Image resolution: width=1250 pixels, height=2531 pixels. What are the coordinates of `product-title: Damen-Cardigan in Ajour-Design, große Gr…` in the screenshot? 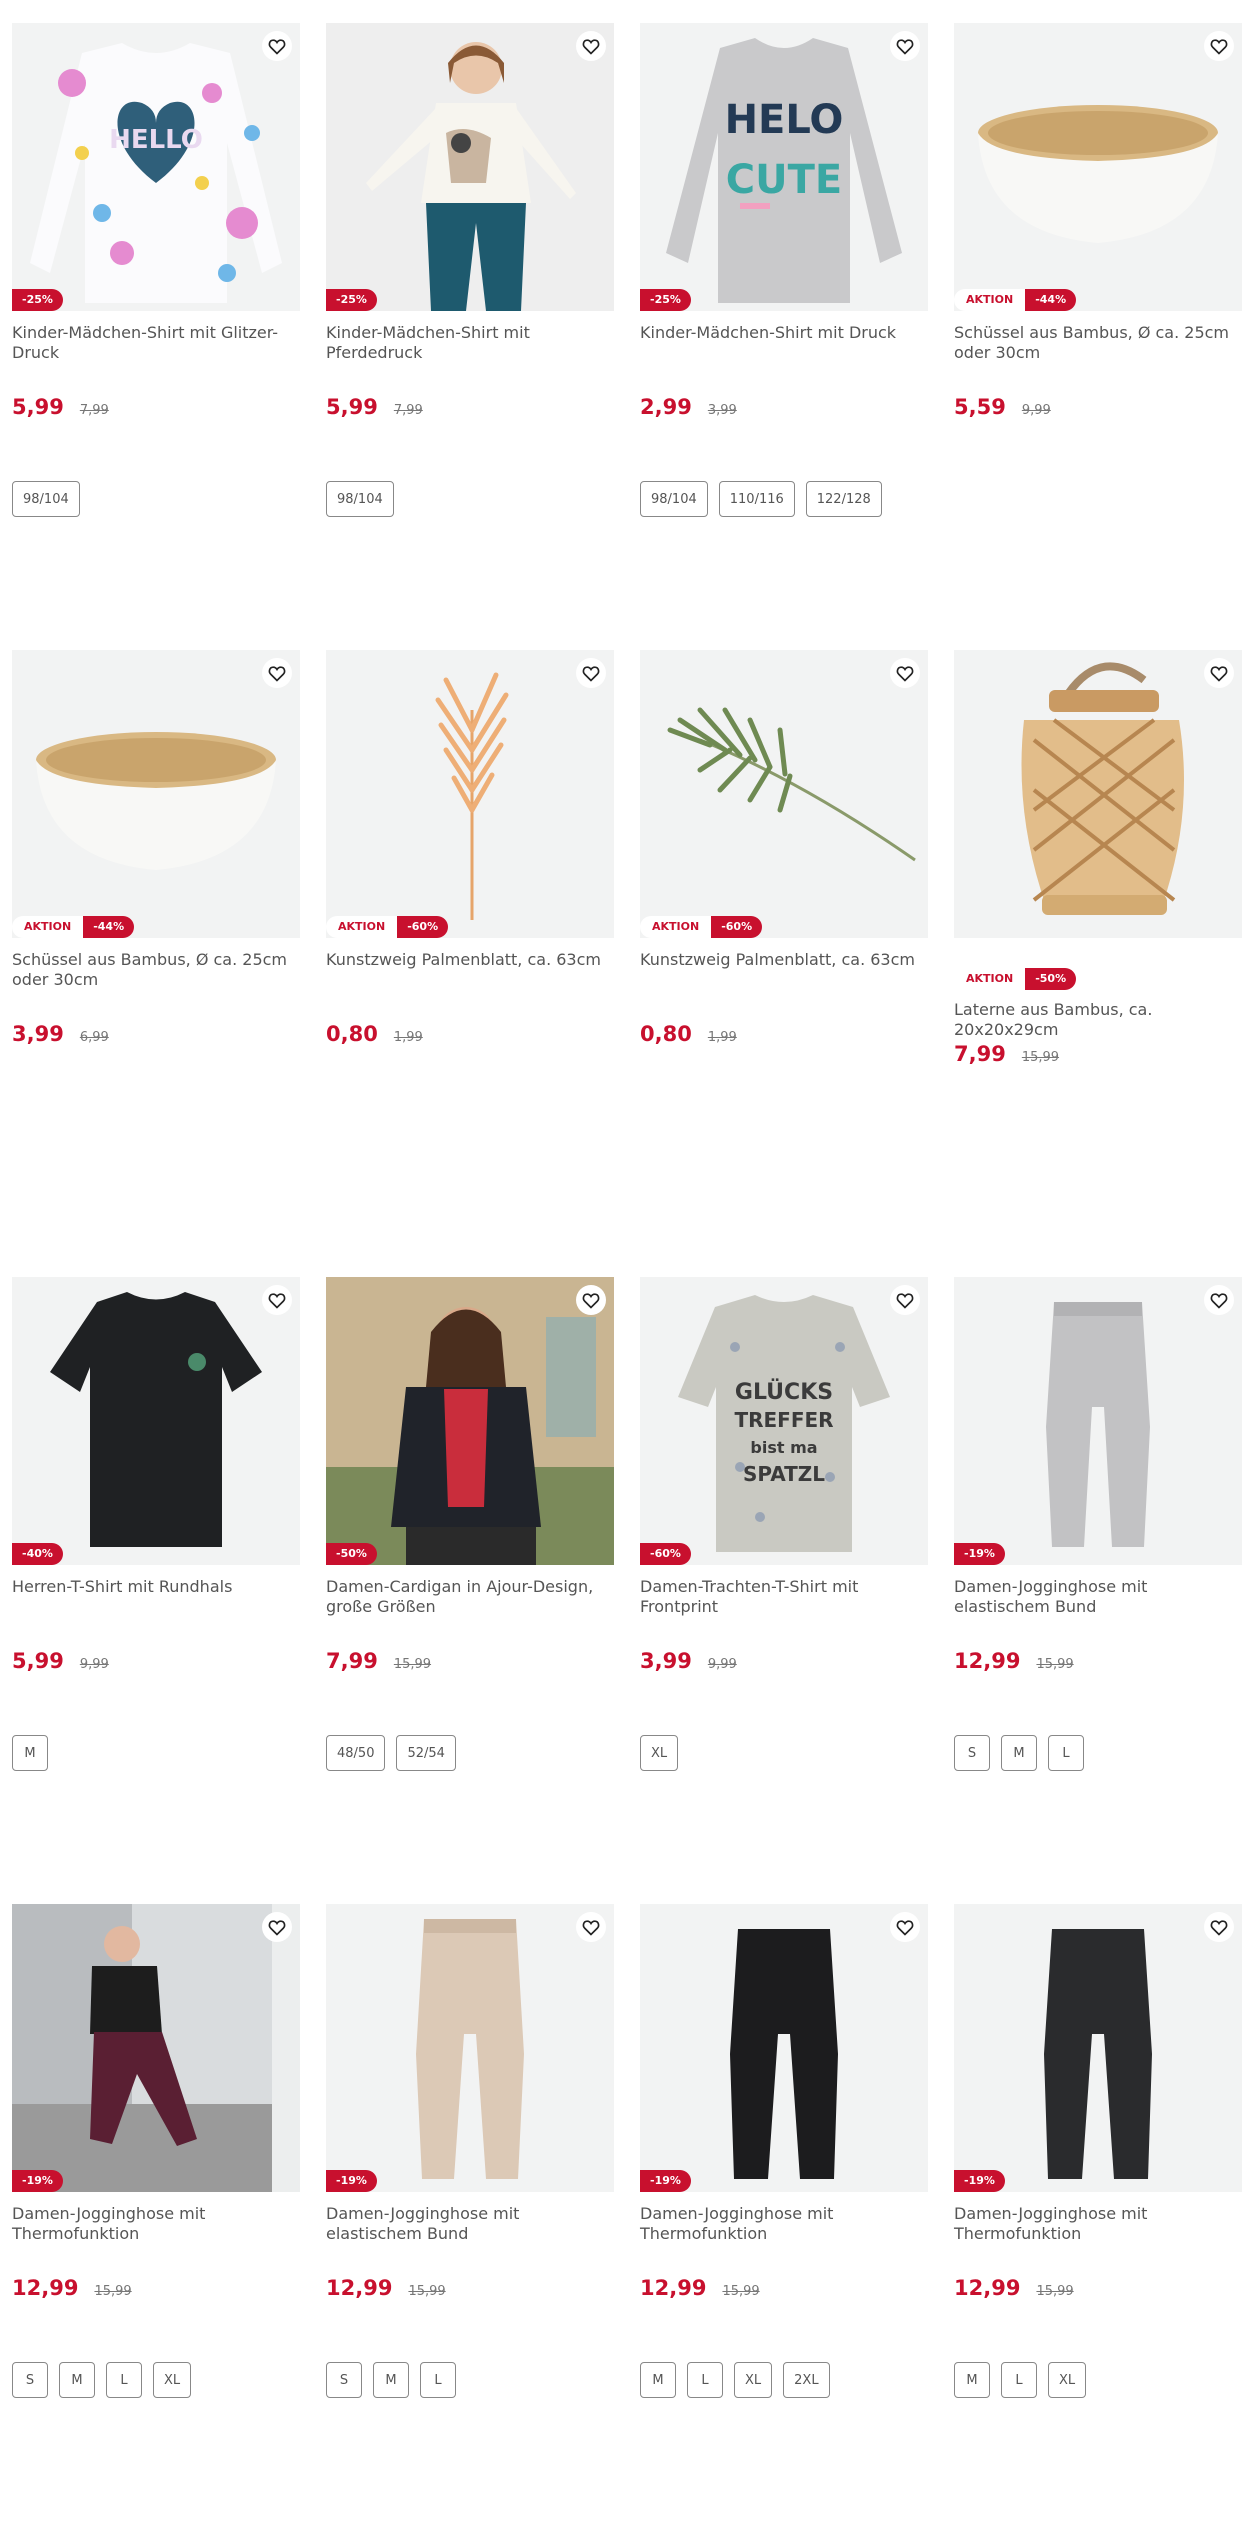 It's located at (470, 1597).